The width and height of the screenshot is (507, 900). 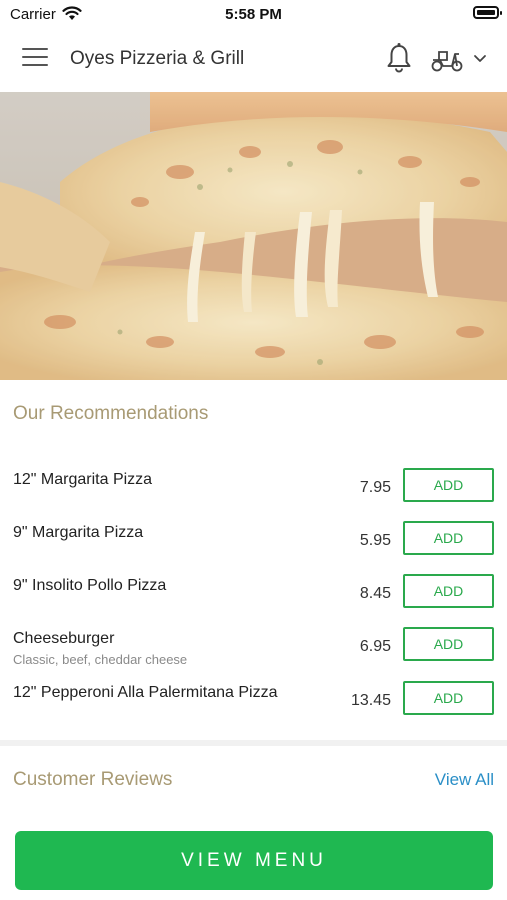 I want to click on list-item: 9" Margarita Pizza 5.95 ADD, so click(x=253, y=547).